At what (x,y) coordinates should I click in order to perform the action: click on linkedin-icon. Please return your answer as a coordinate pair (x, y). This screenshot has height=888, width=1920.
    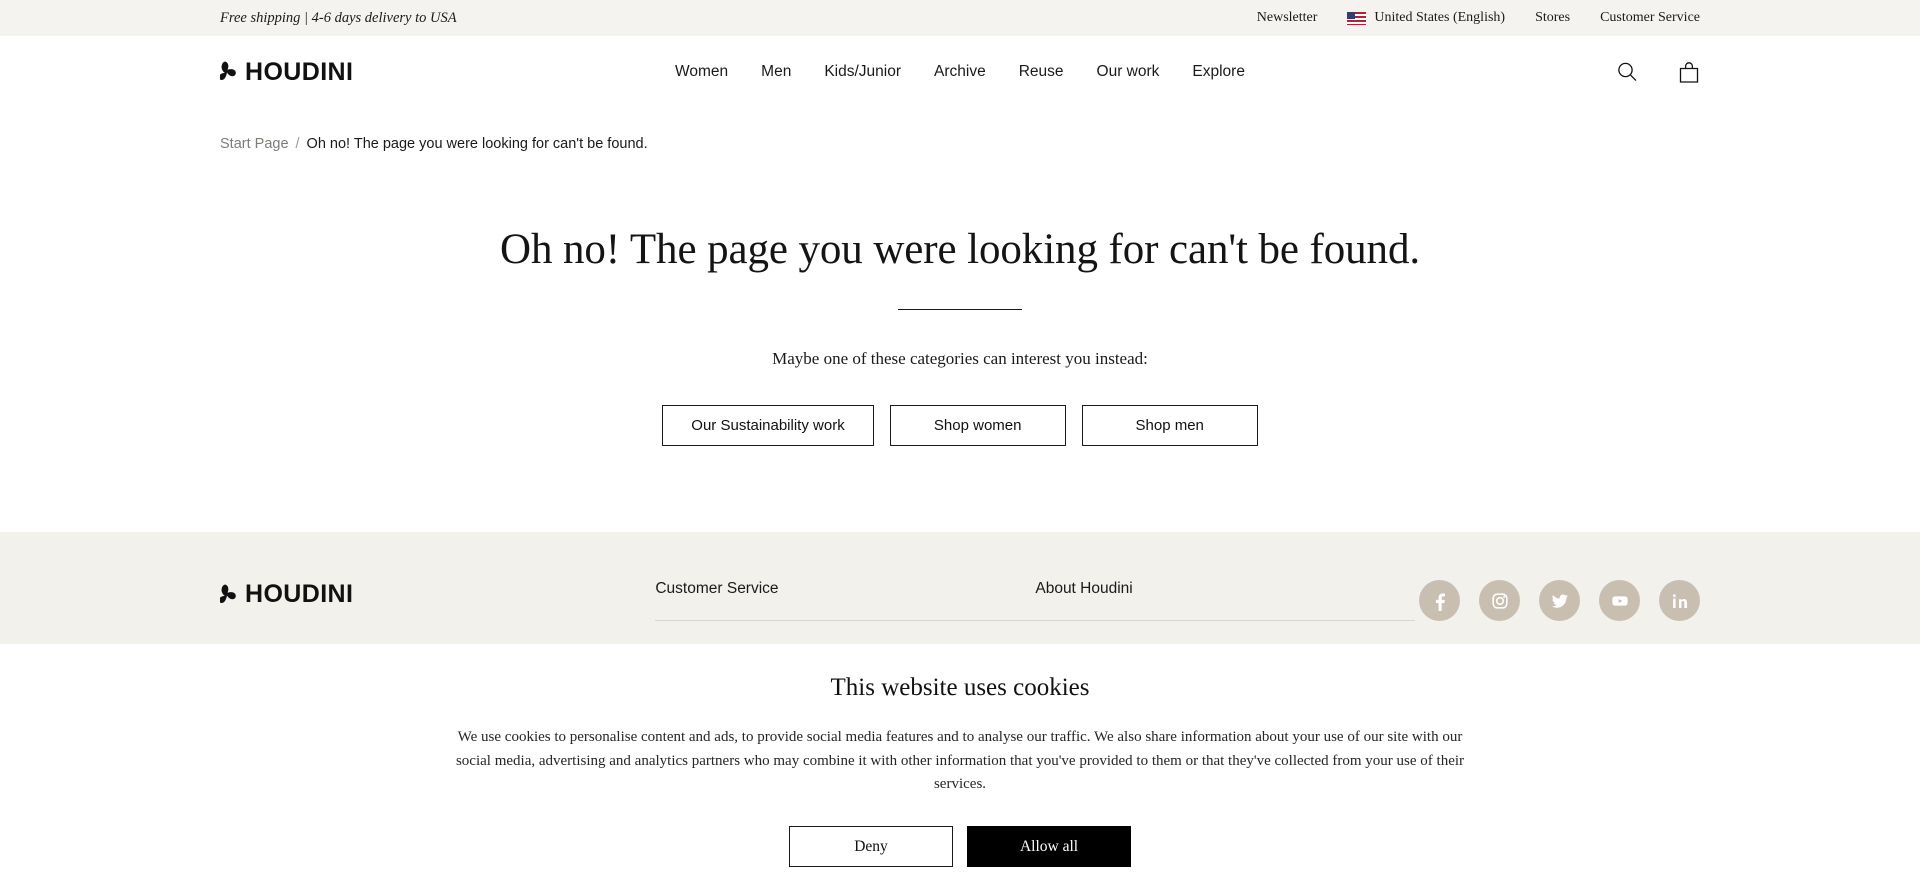
    Looking at the image, I should click on (1679, 600).